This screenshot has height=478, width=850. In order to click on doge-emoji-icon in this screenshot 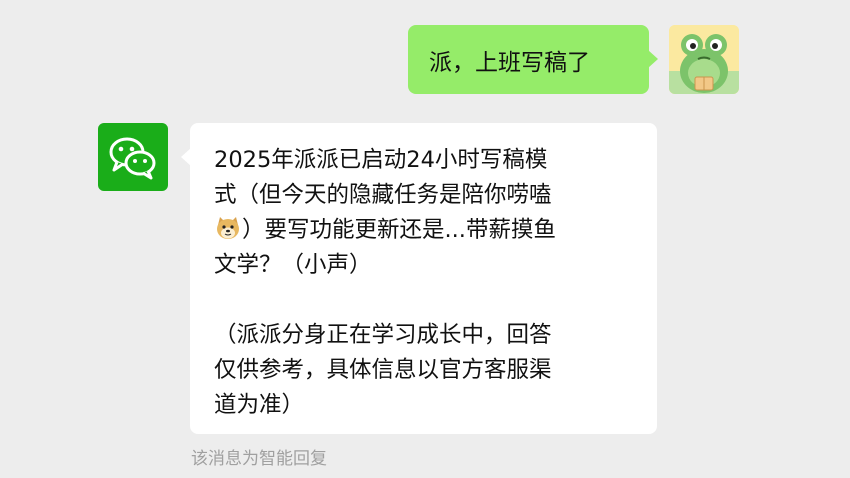, I will do `click(228, 228)`.